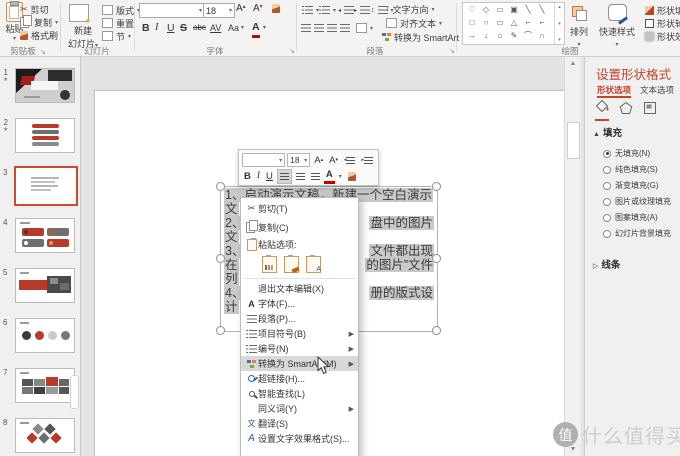 The width and height of the screenshot is (680, 456). Describe the element at coordinates (299, 393) in the screenshot. I see `menu-item-12: 智能查找(L)` at that location.